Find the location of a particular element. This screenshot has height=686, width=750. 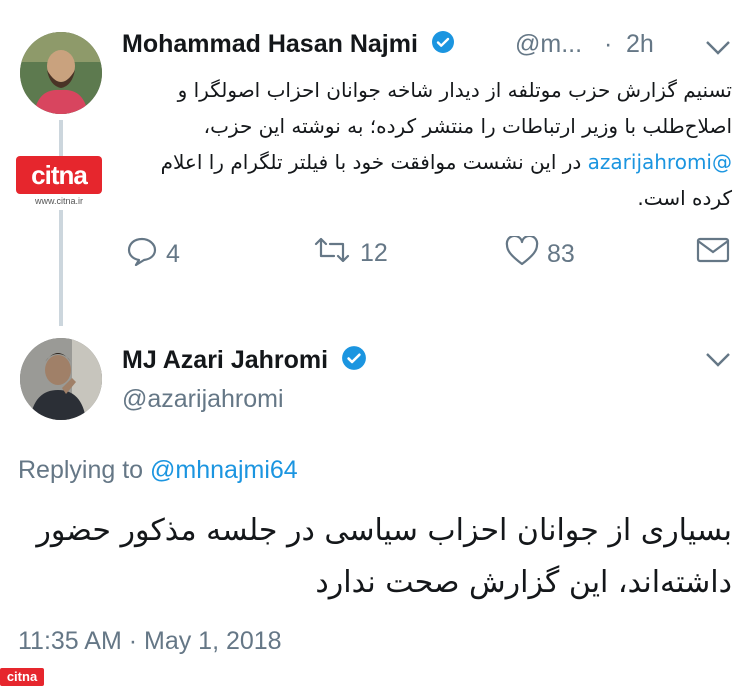

citna-logo: citna is located at coordinates (59, 175).